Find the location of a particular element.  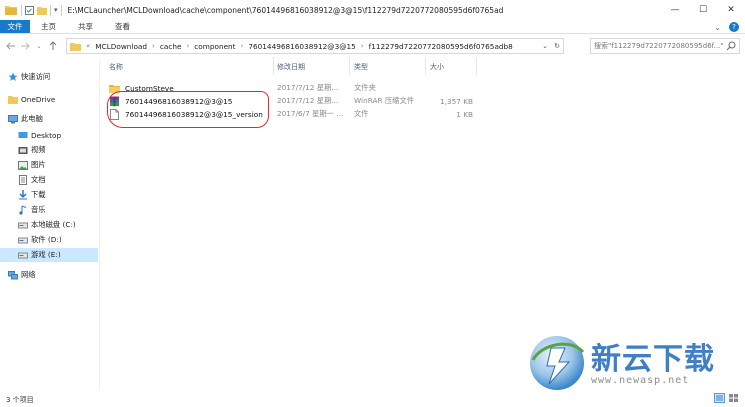

breadcrumb-cache: cache is located at coordinates (171, 46).